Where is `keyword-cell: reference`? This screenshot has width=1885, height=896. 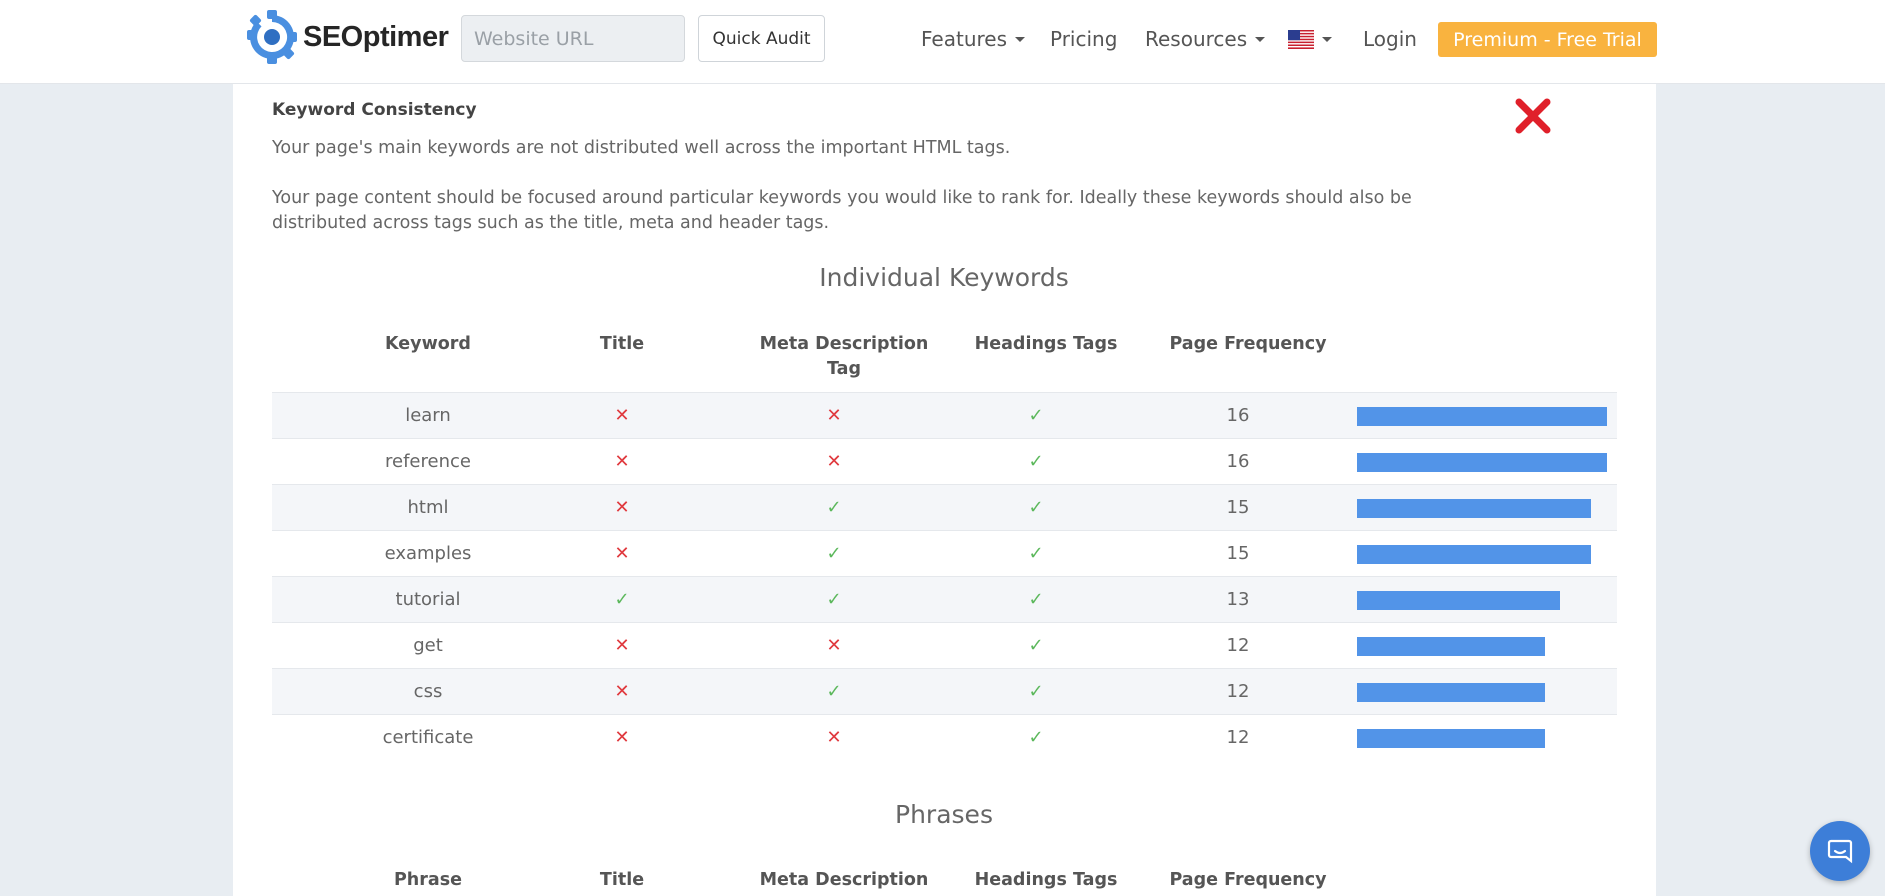
keyword-cell: reference is located at coordinates (428, 461).